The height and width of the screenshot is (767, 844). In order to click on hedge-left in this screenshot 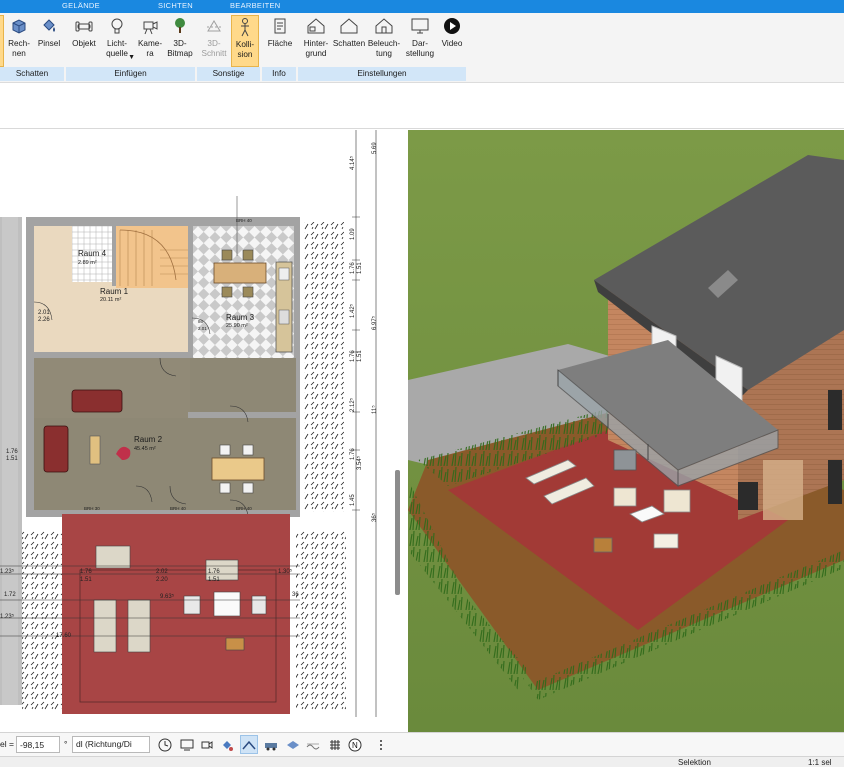, I will do `click(42, 620)`.